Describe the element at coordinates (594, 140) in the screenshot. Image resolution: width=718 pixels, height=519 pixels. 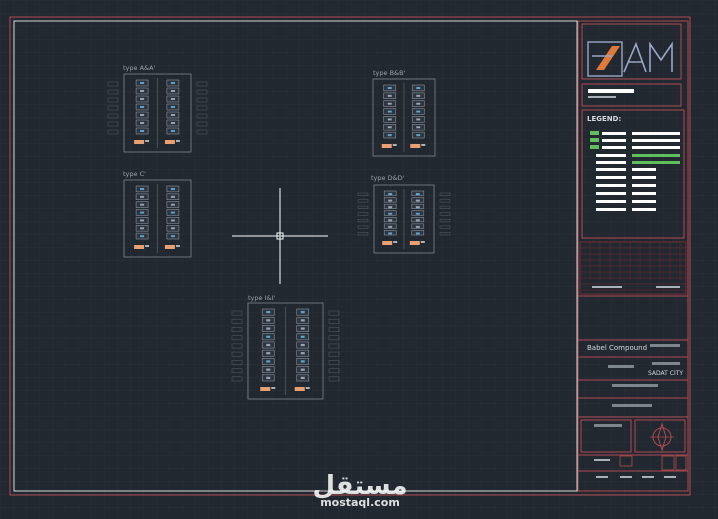
I see `legend-swatch` at that location.